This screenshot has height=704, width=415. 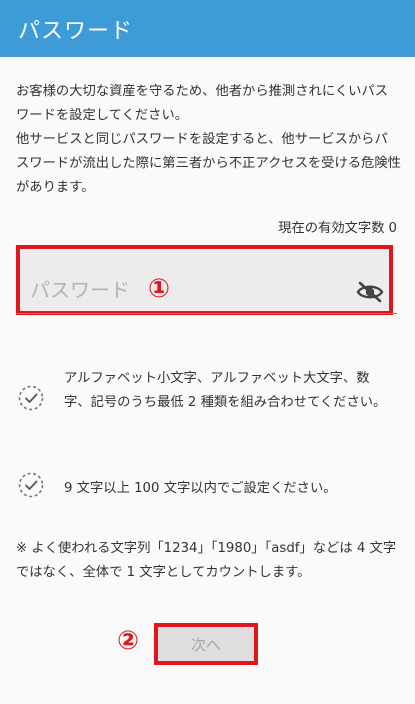 I want to click on next-button: 次へ, so click(x=206, y=644).